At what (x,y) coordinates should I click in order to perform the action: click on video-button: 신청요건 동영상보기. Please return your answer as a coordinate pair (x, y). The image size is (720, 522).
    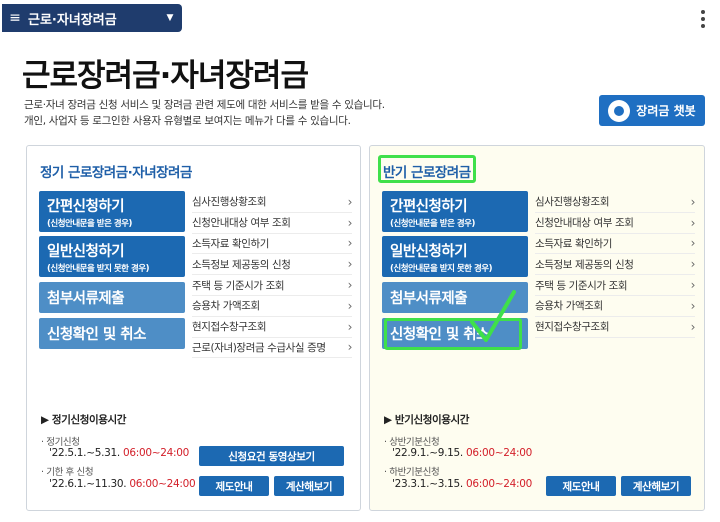
    Looking at the image, I should click on (271, 456).